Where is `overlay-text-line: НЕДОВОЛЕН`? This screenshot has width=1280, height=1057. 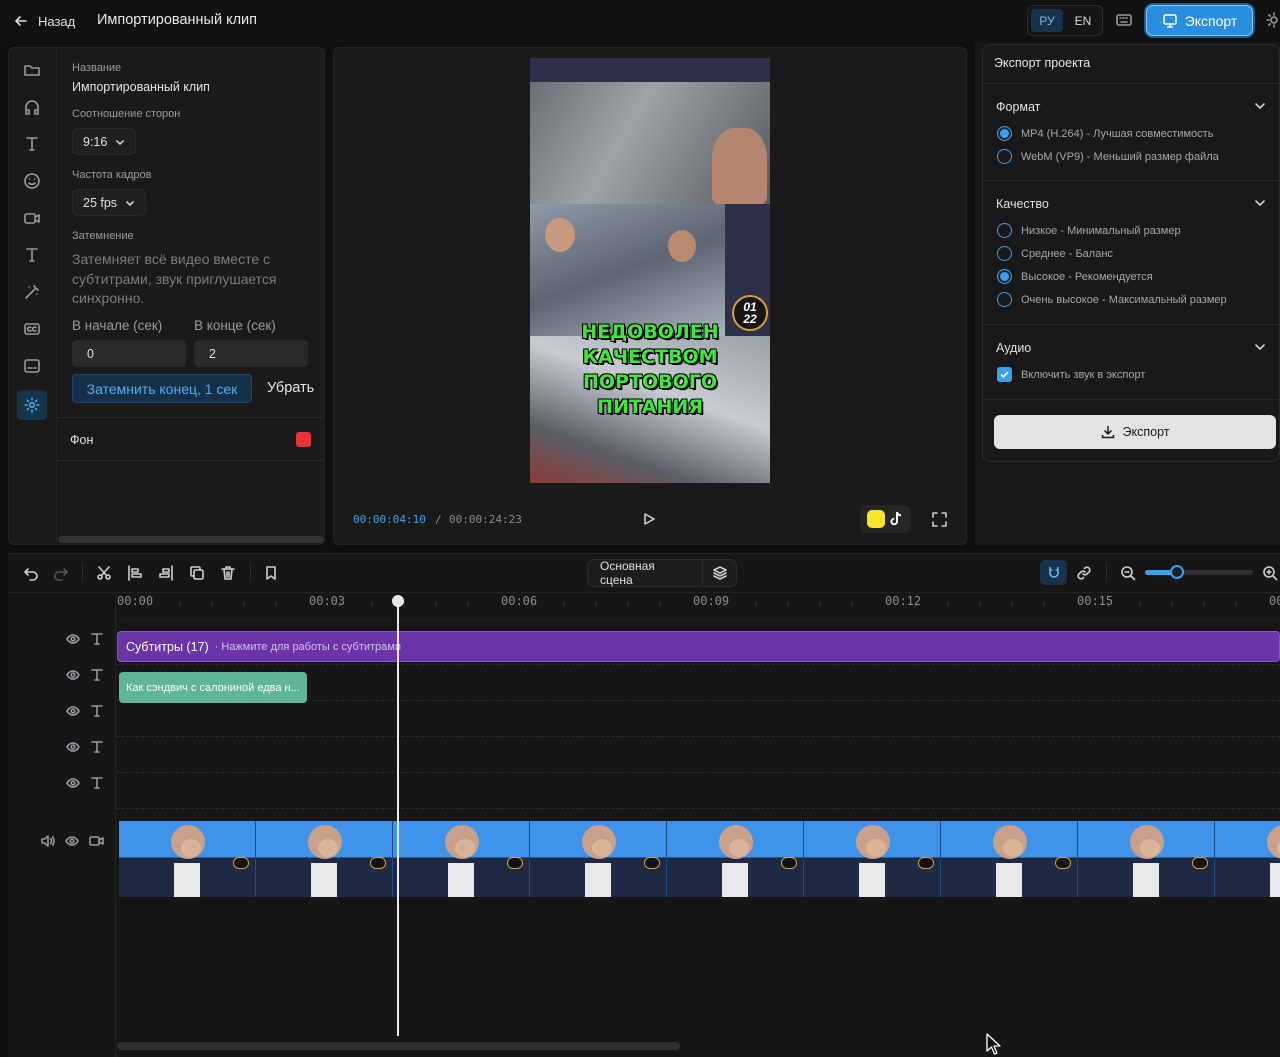 overlay-text-line: НЕДОВОЛЕН is located at coordinates (650, 332).